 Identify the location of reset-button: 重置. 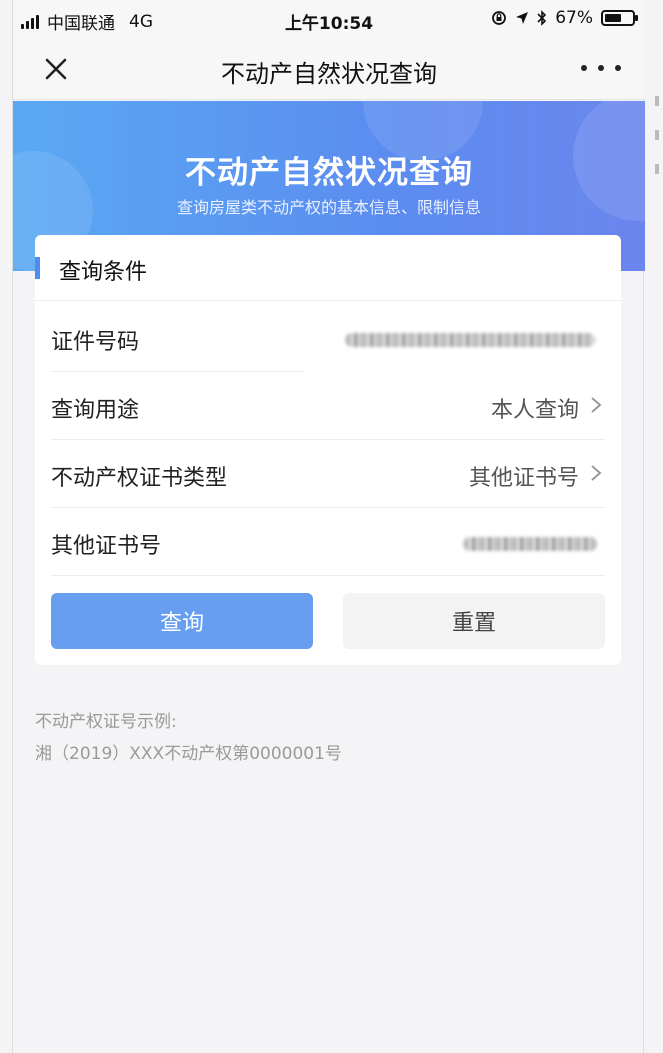
(474, 621).